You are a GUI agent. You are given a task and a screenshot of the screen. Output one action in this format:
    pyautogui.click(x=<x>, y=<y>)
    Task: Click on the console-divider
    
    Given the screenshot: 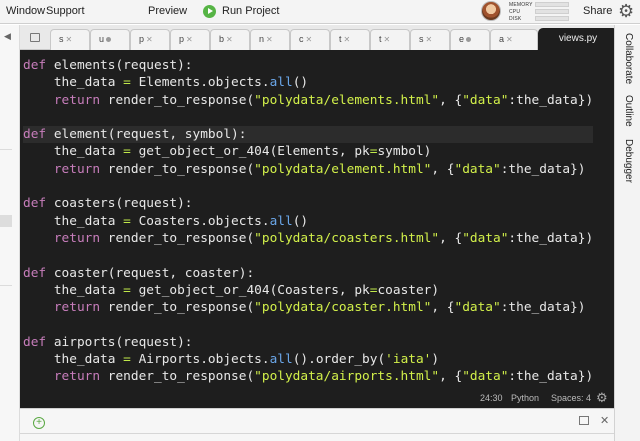 What is the action you would take?
    pyautogui.click(x=317, y=433)
    